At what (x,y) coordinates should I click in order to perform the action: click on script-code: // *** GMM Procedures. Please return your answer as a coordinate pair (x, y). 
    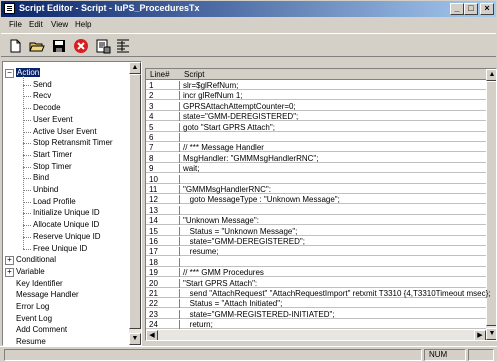
    Looking at the image, I should click on (223, 272).